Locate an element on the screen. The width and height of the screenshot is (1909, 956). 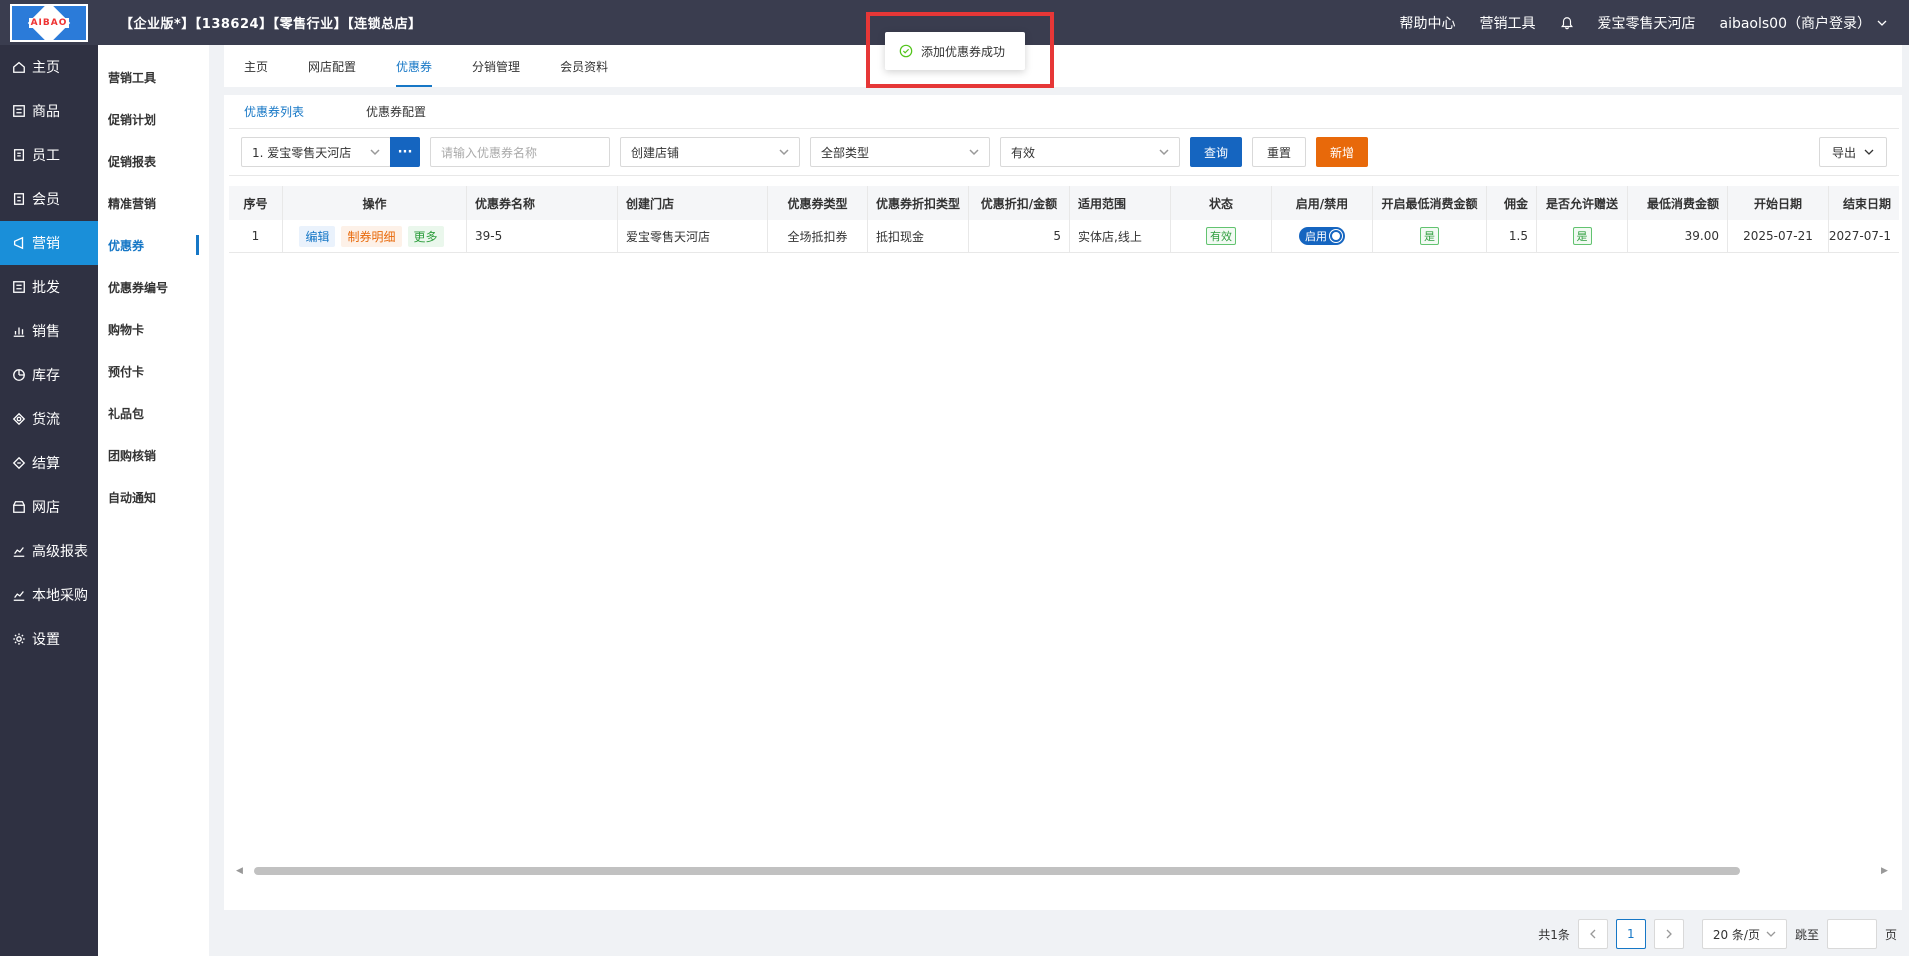
nav-logistics: 货流 is located at coordinates (49, 419).